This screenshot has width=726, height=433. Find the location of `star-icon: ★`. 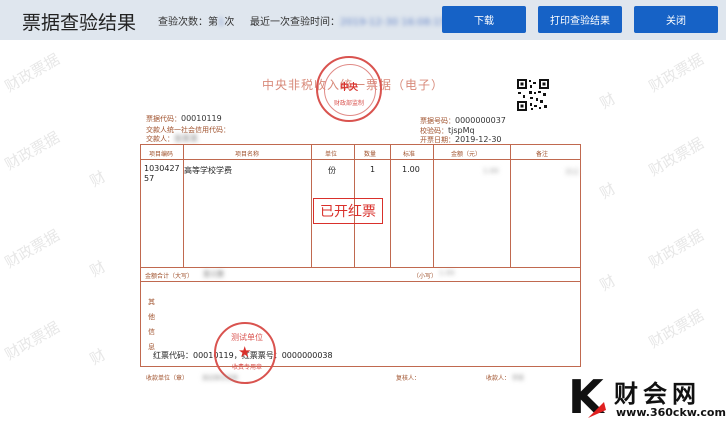

star-icon: ★ is located at coordinates (245, 352).